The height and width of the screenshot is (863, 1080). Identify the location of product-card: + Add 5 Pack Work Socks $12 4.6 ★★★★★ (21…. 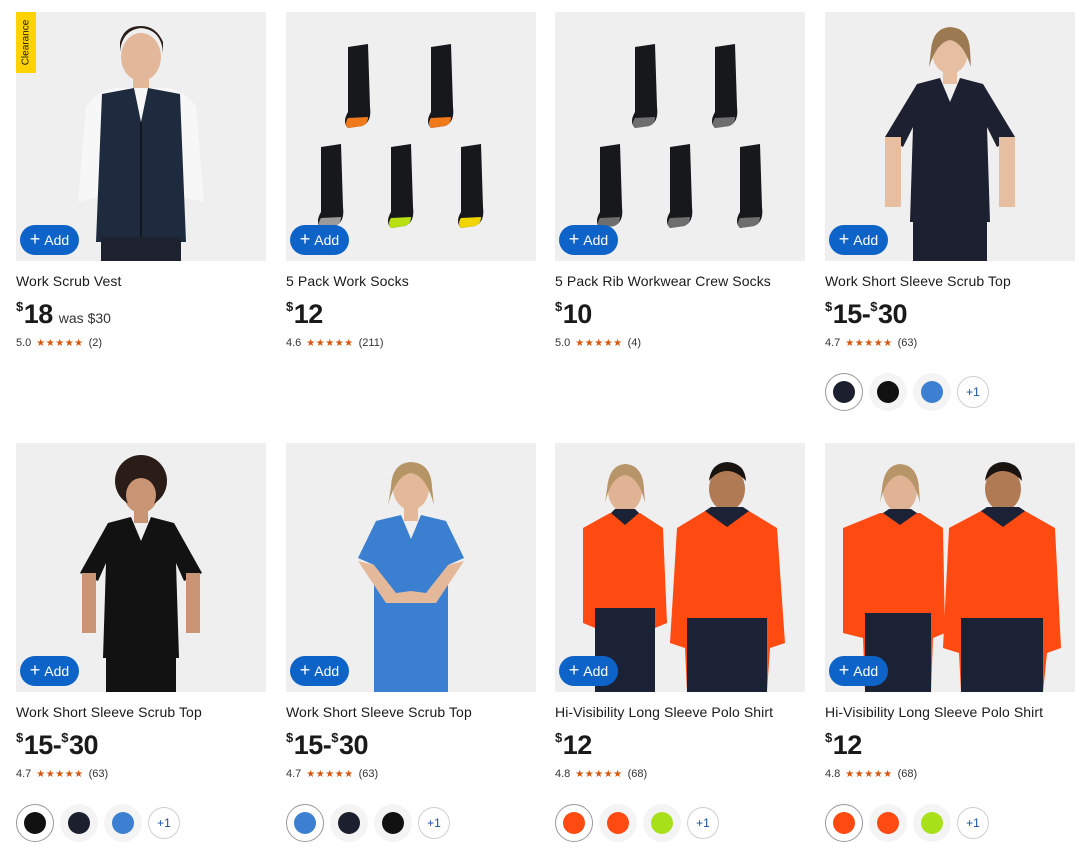
(411, 181).